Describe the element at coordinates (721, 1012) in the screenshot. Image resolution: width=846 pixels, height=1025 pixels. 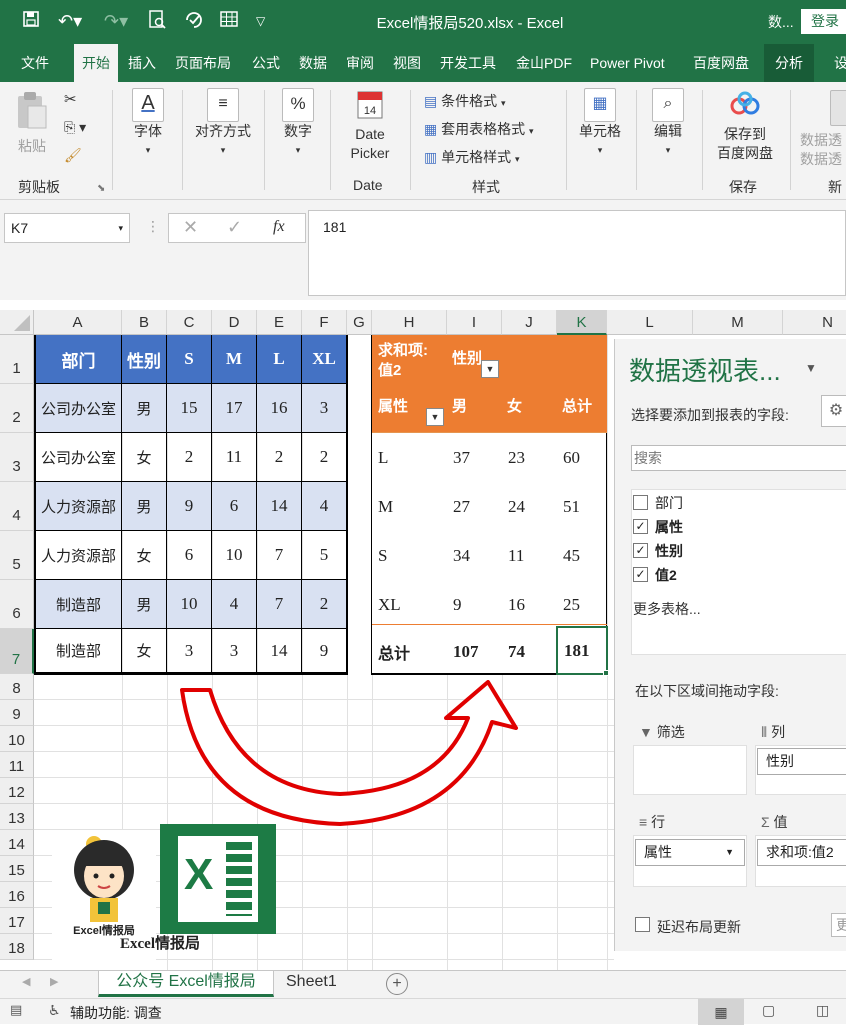
I see `normal-view-icon: ▦` at that location.